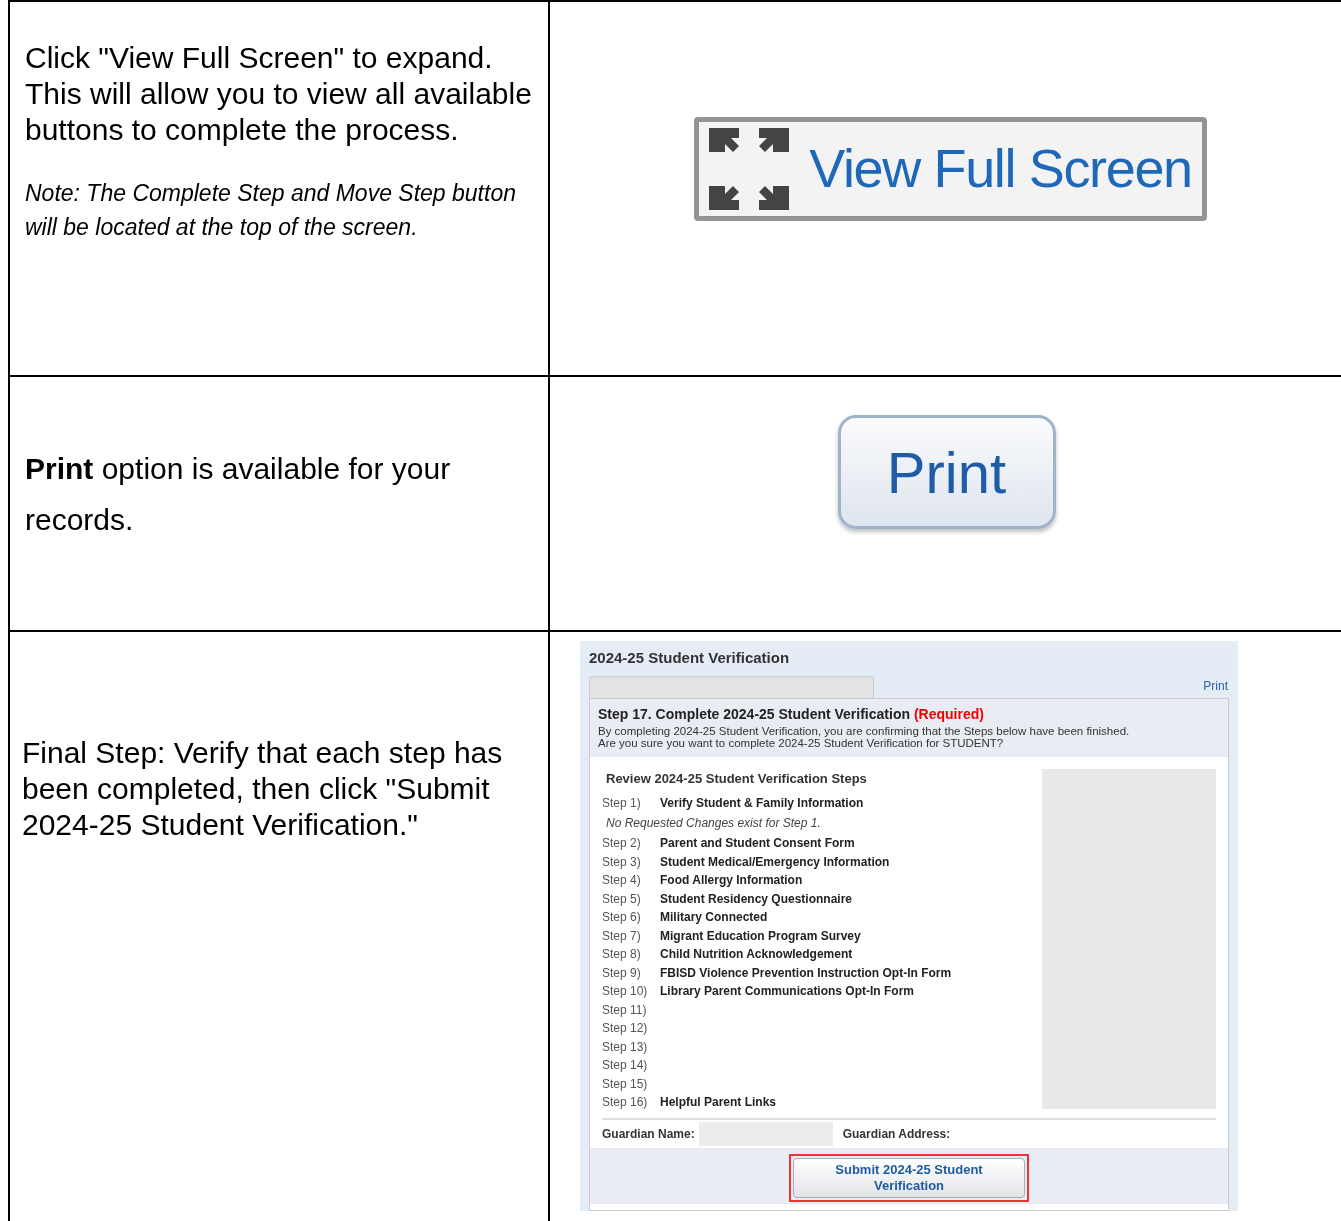 Image resolution: width=1341 pixels, height=1221 pixels. I want to click on step-label: Food Allergy Information, so click(731, 881).